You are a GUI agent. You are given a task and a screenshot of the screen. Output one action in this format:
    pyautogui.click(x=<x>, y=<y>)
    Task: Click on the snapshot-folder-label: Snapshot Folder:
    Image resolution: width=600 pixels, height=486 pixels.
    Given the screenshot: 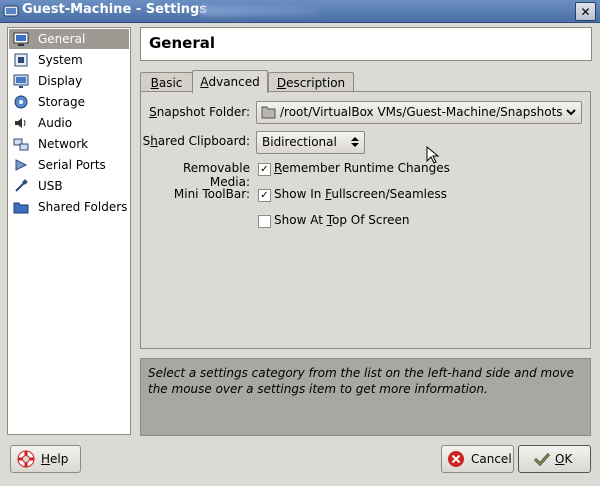 What is the action you would take?
    pyautogui.click(x=195, y=112)
    